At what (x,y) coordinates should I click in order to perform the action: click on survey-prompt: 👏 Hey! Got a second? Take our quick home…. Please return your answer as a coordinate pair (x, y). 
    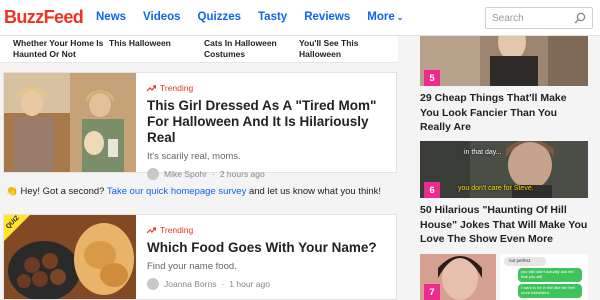
    Looking at the image, I should click on (193, 191).